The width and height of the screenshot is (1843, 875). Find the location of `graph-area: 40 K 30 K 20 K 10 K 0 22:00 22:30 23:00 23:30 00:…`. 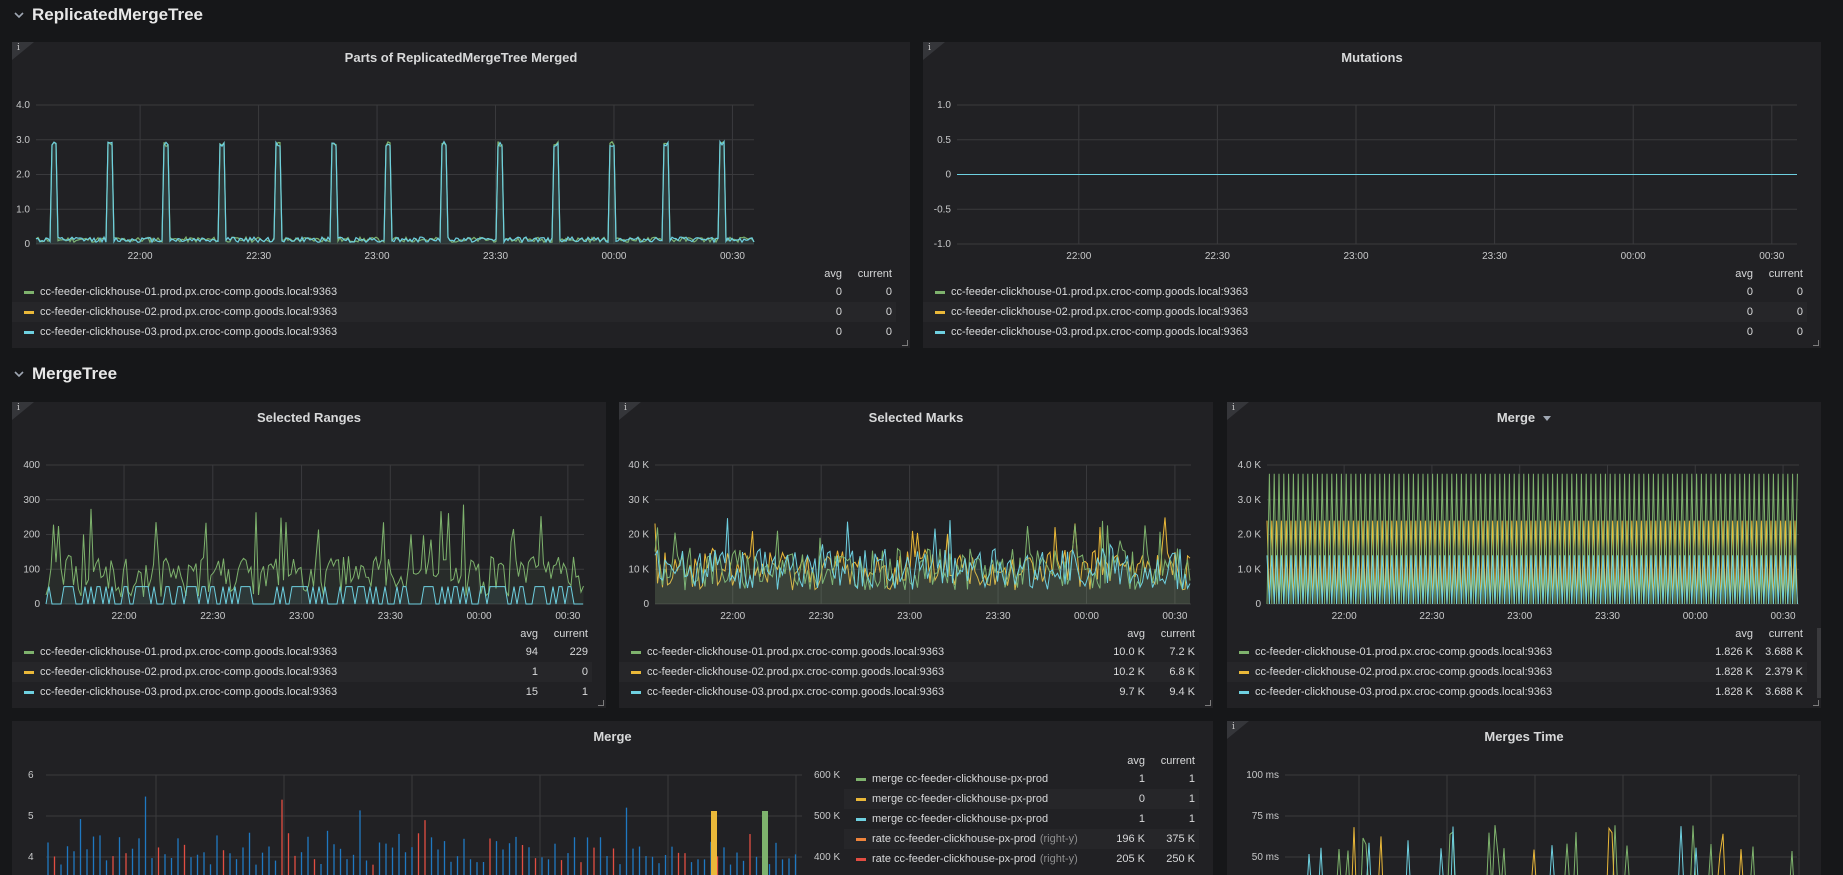

graph-area: 40 K 30 K 20 K 10 K 0 22:00 22:30 23:00 23:30 00:… is located at coordinates (916, 536).